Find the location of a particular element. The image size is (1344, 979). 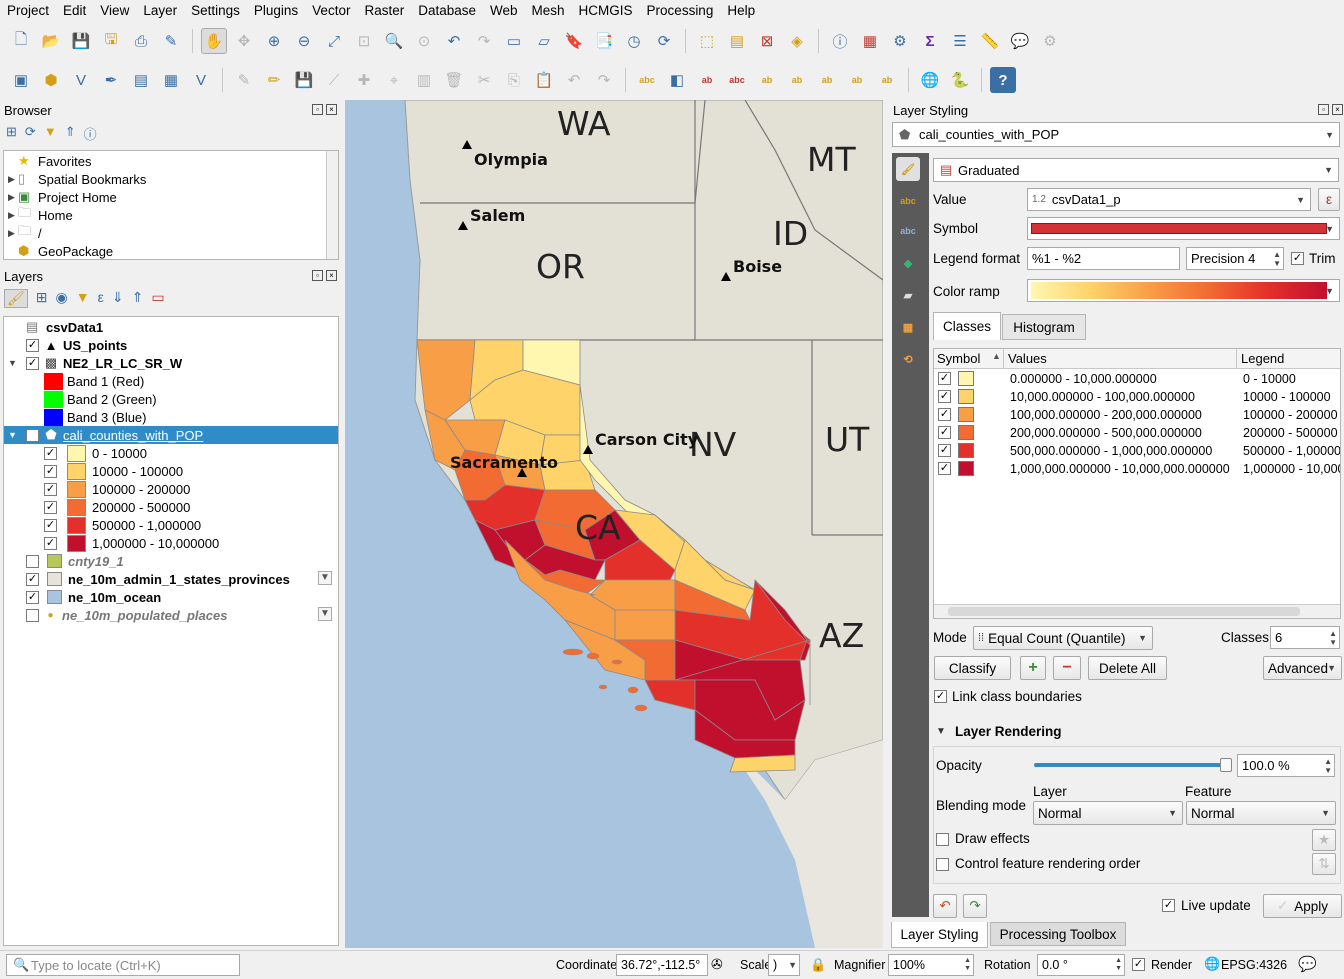

zoom-in-icon: ⊕ is located at coordinates (274, 41).